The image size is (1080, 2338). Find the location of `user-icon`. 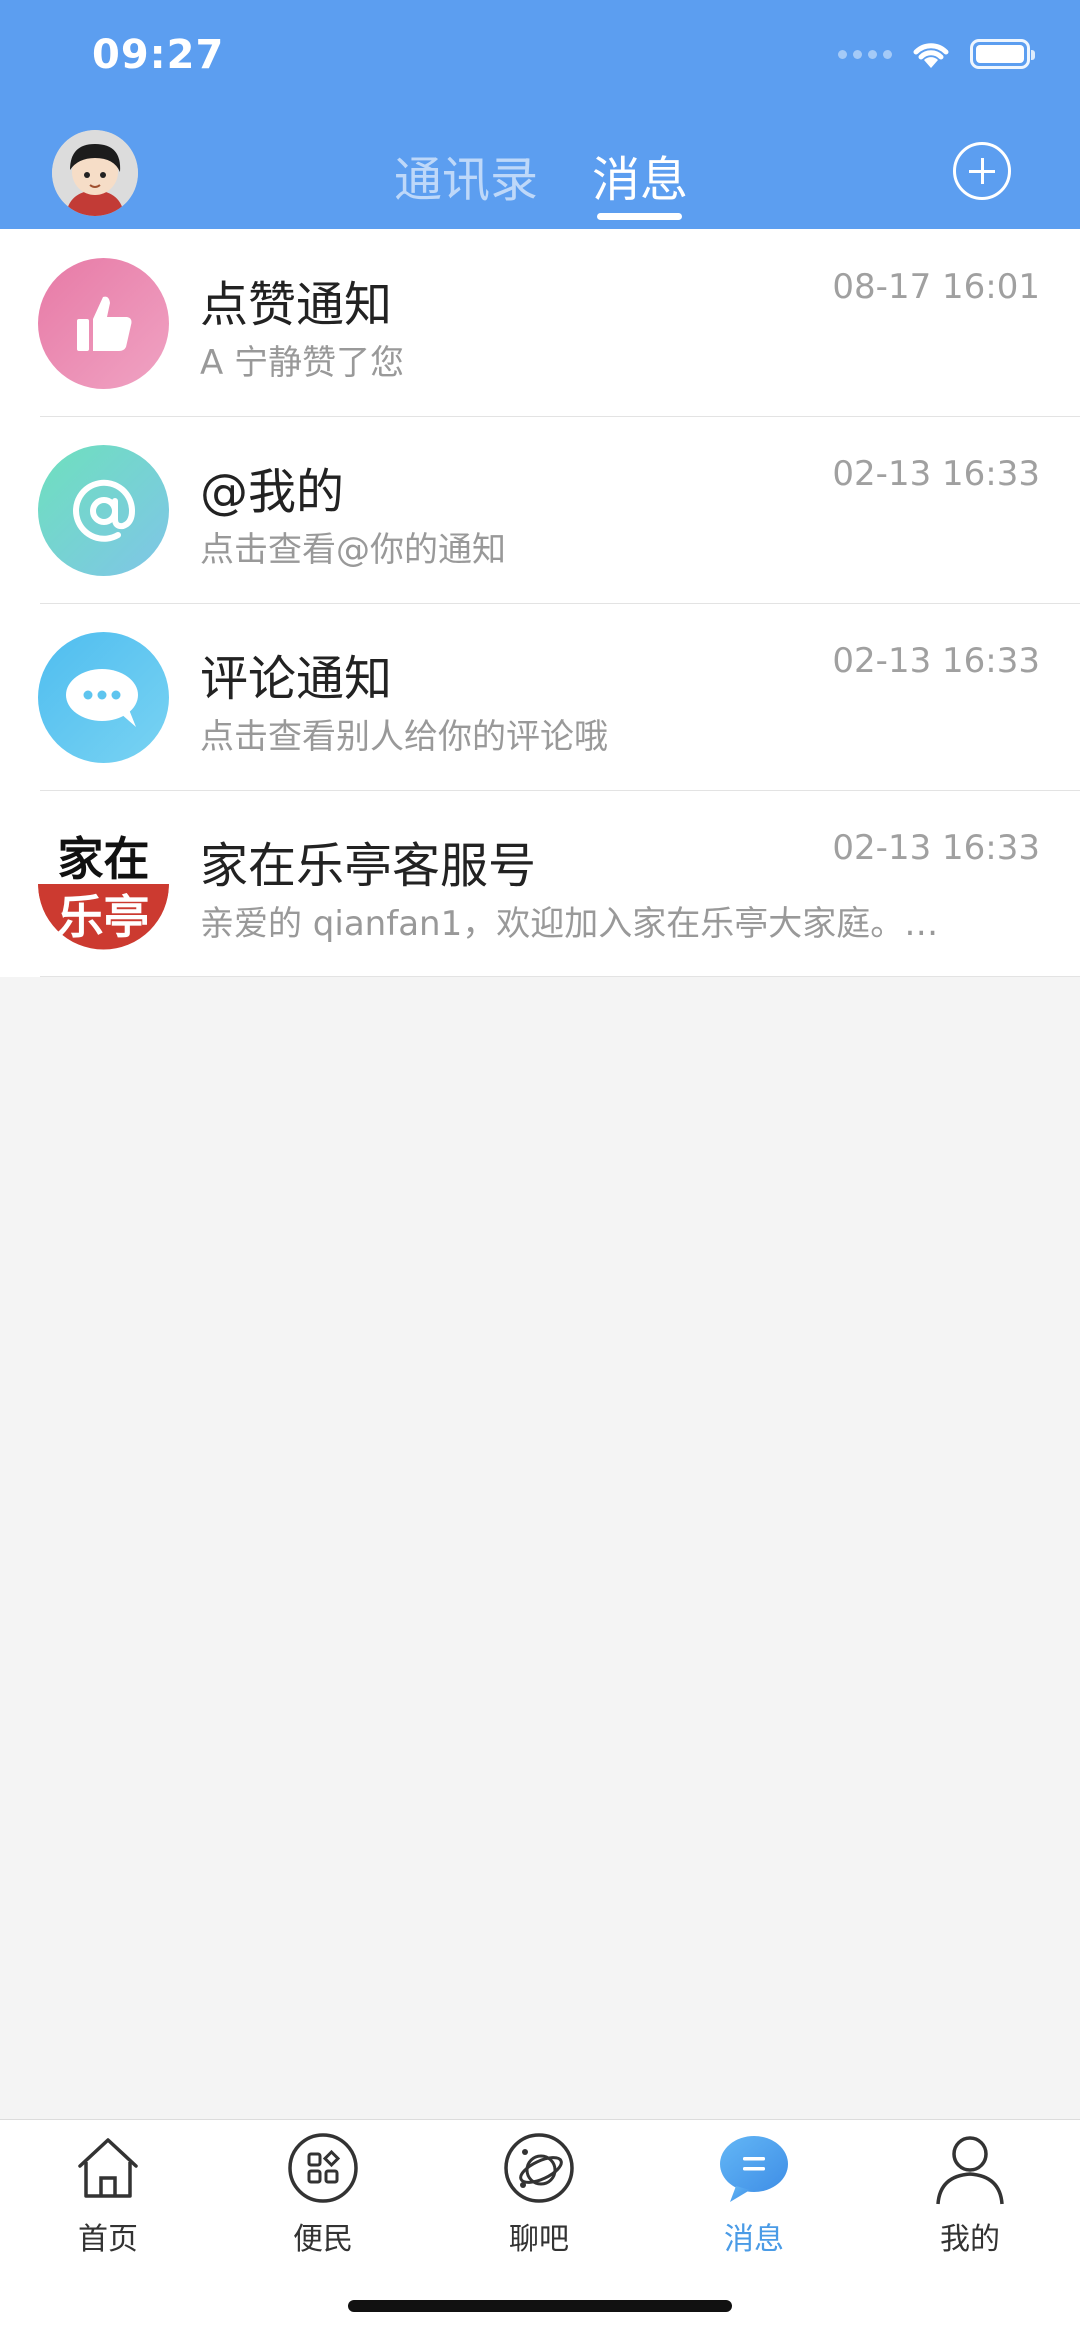

user-icon is located at coordinates (970, 2170).